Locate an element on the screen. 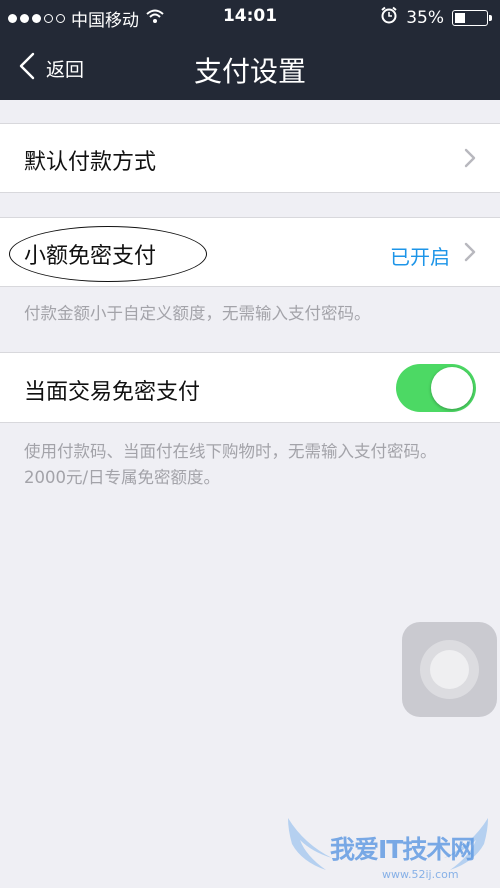 This screenshot has width=500, height=888. highlight-ellipse is located at coordinates (108, 254).